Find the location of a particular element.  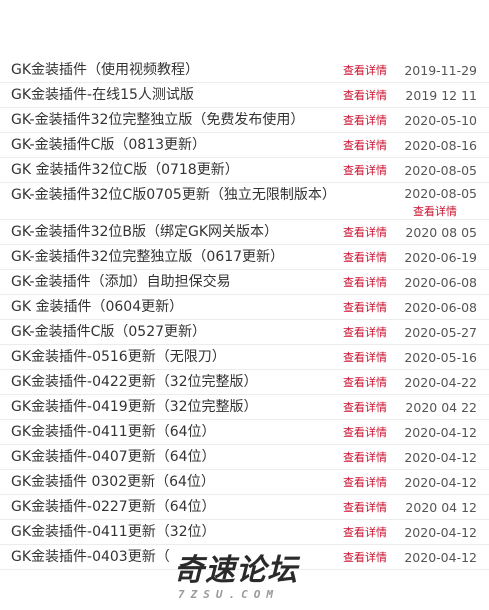

list-item: GK金装插件-在线15人测试版 查看详情 2019 12 11 is located at coordinates (244, 95).